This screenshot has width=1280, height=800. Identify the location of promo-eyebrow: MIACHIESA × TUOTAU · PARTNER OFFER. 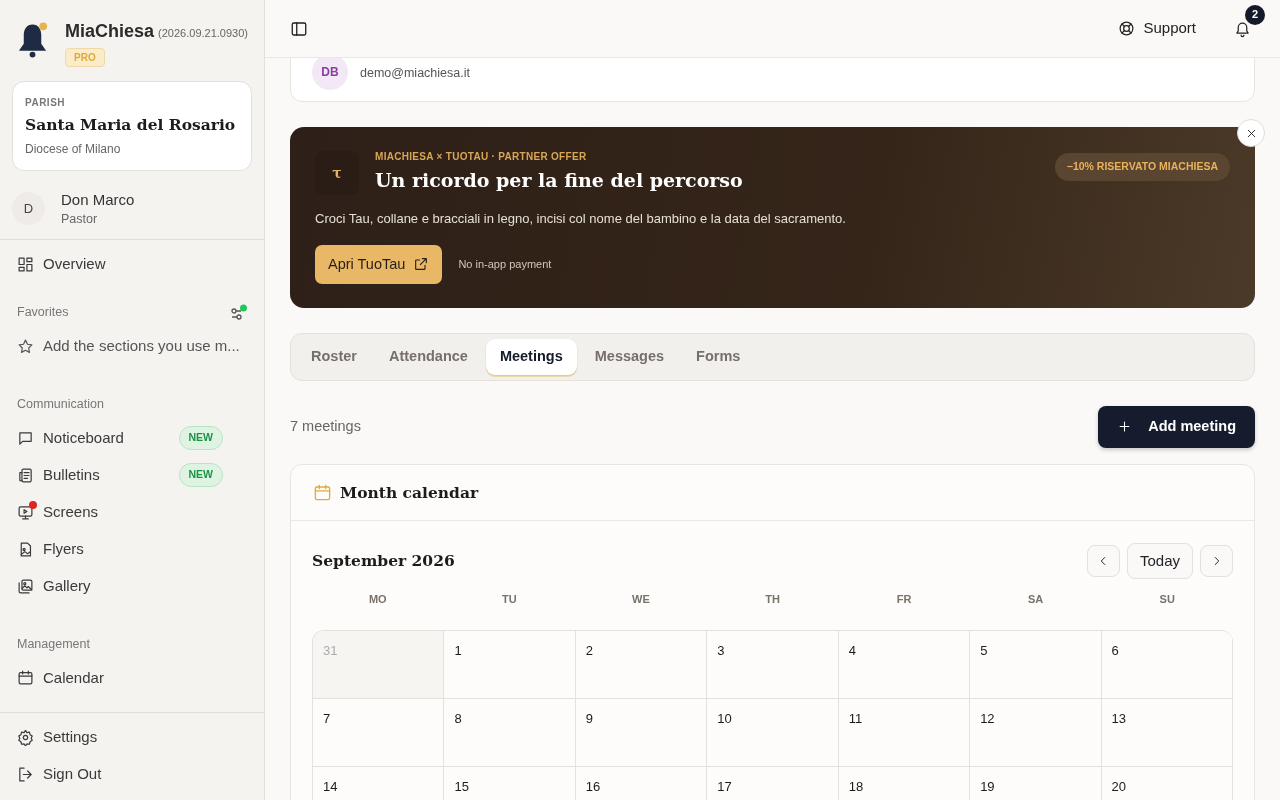
(481, 157).